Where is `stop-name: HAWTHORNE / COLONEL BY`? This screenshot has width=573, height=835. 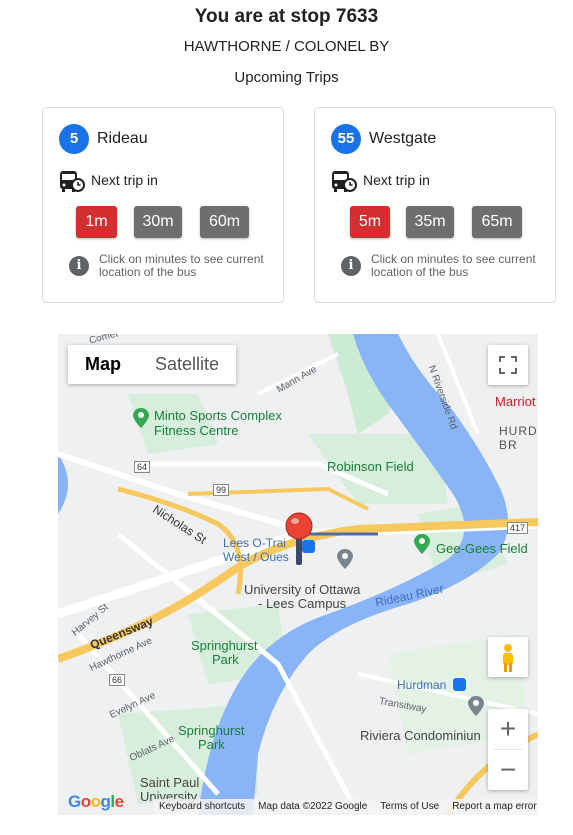
stop-name: HAWTHORNE / COLONEL BY is located at coordinates (286, 46).